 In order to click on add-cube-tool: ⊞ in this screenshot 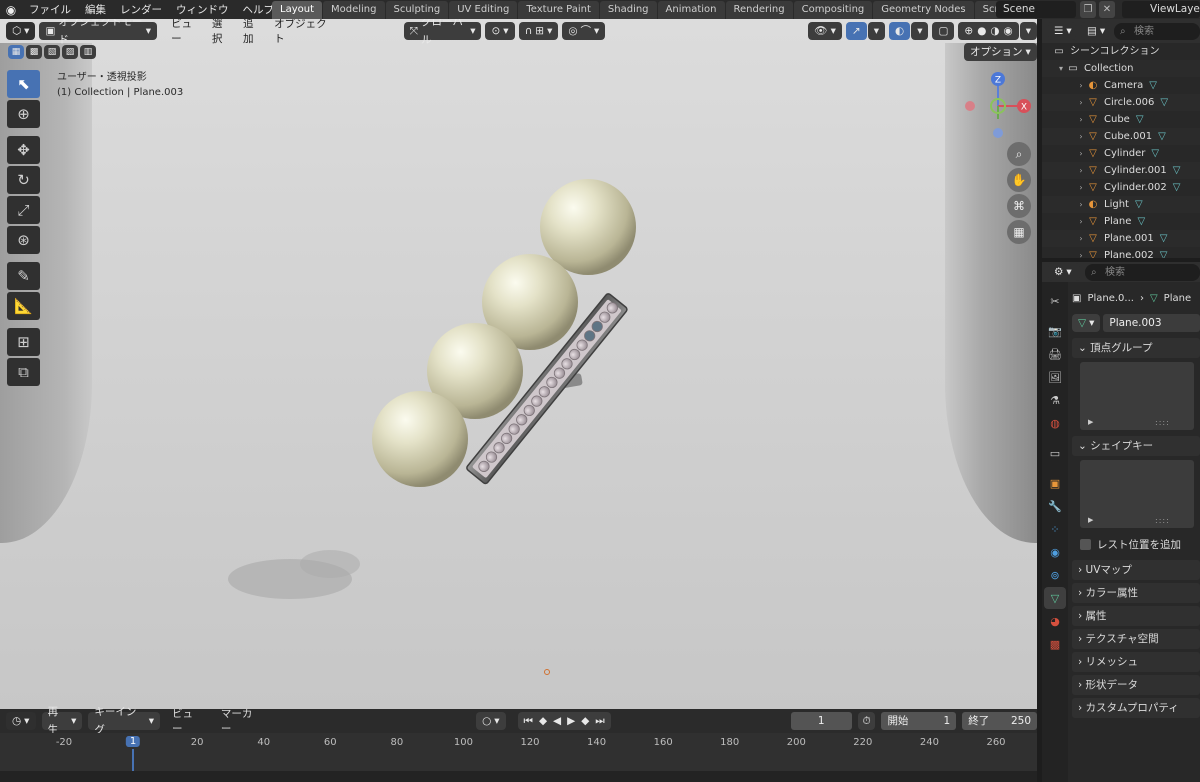, I will do `click(23, 342)`.